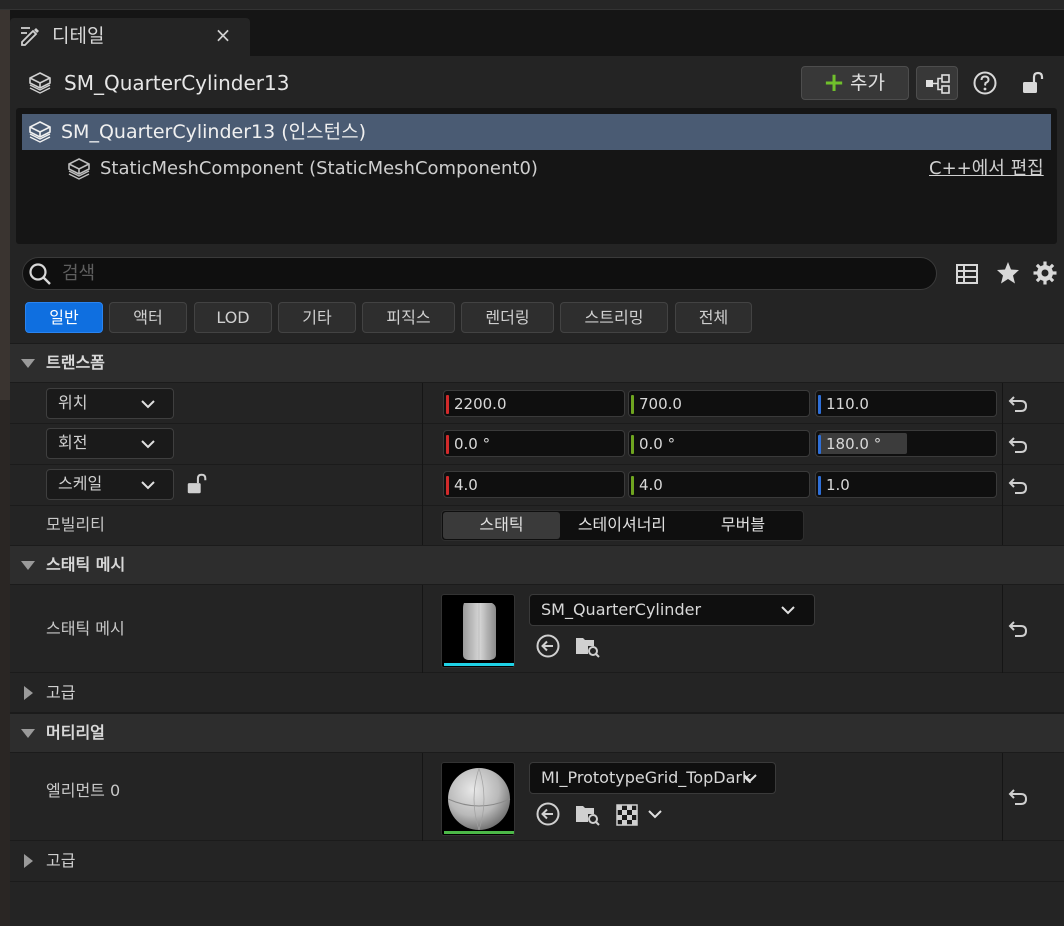 The image size is (1064, 926). What do you see at coordinates (847, 404) in the screenshot?
I see `location-z-value: 110.0` at bounding box center [847, 404].